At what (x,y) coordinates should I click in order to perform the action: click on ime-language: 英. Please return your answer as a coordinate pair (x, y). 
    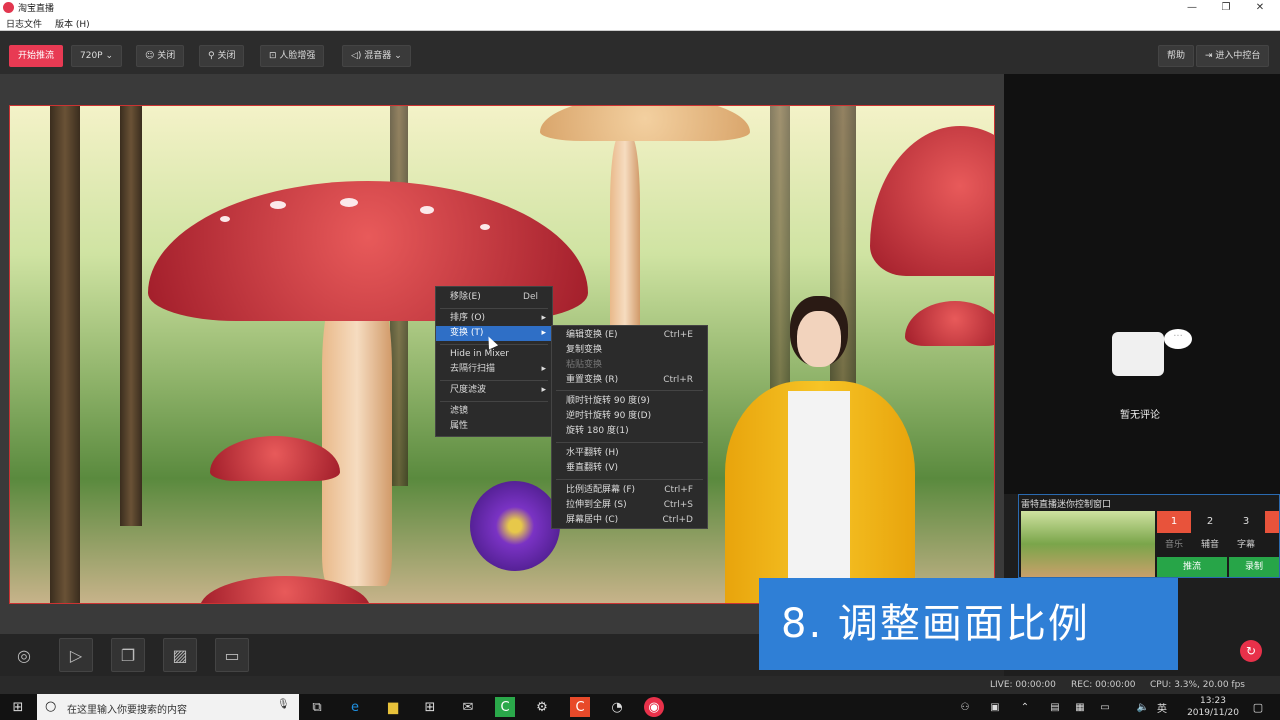
    Looking at the image, I should click on (1162, 707).